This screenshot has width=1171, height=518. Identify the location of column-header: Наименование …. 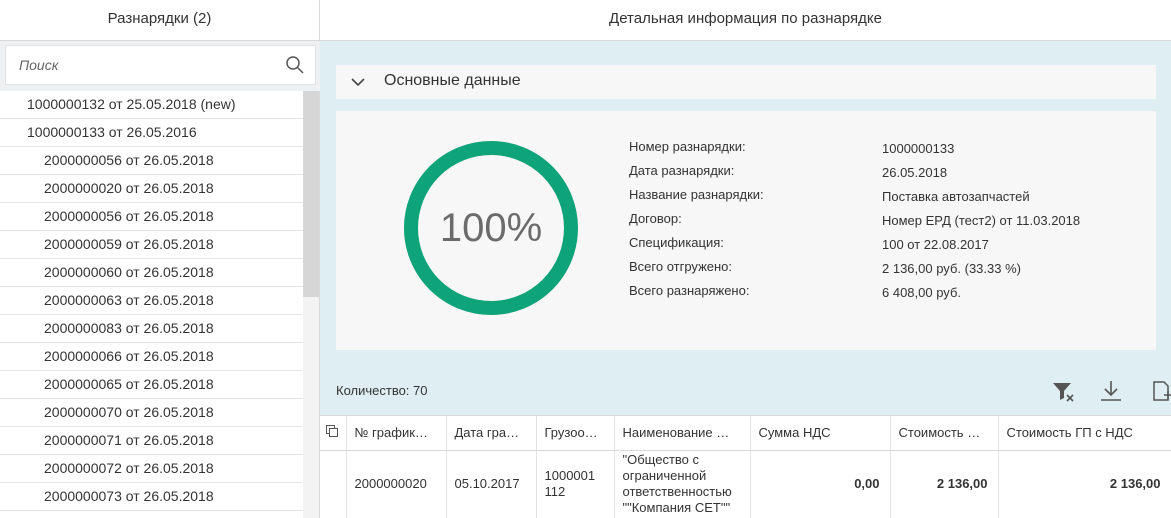
(682, 433).